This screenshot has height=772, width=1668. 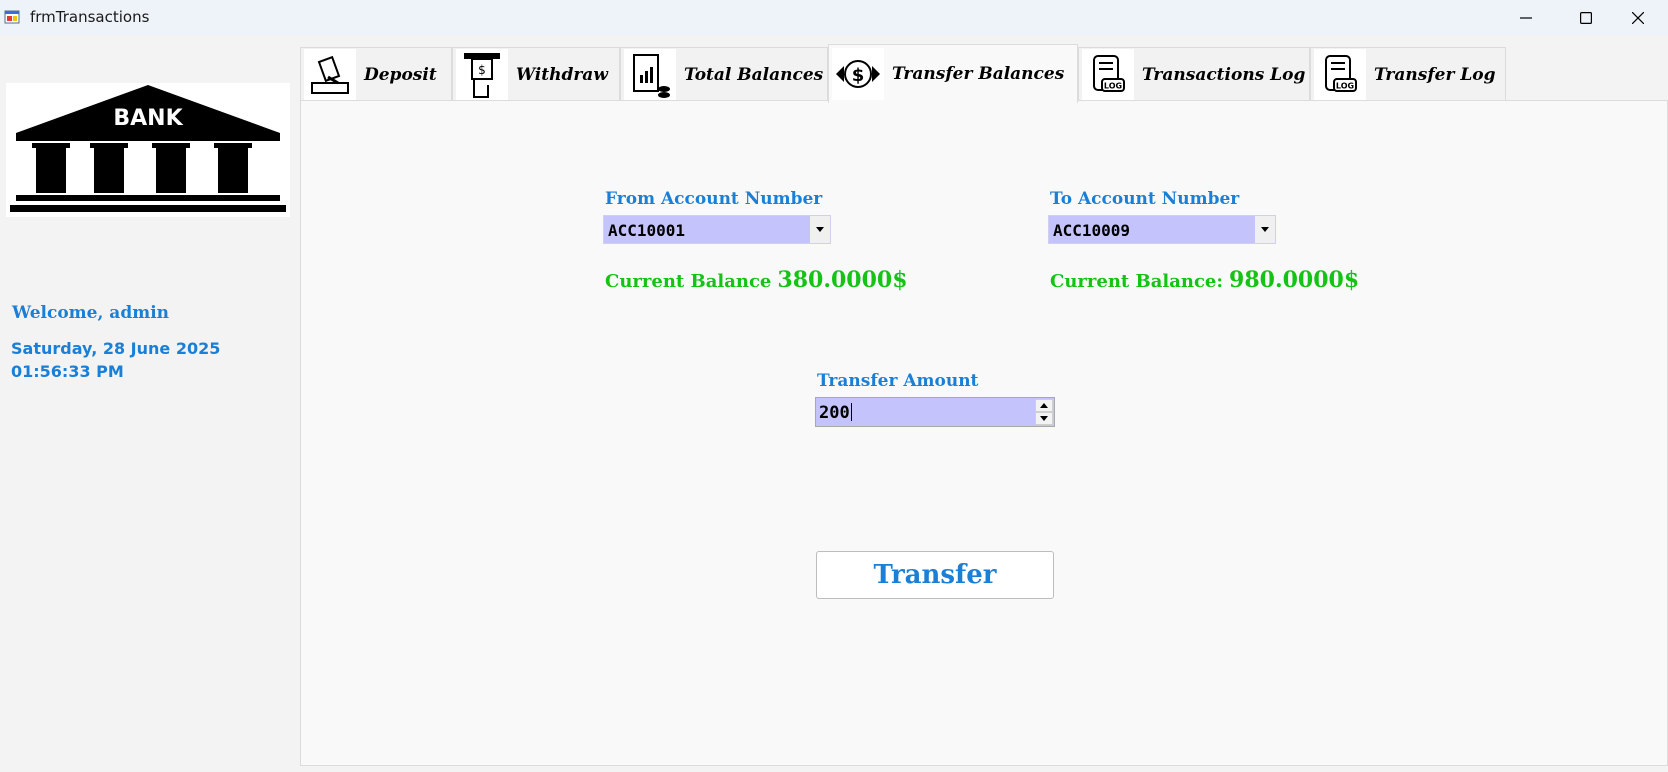 I want to click on tab-label: Withdraw, so click(x=562, y=74).